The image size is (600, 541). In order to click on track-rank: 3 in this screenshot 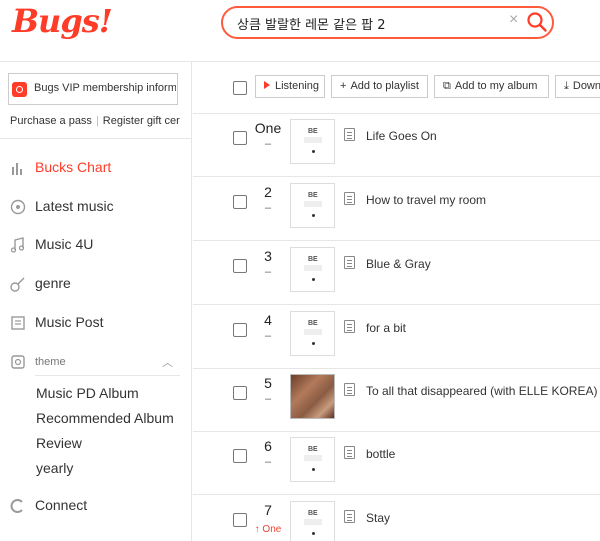, I will do `click(268, 256)`.